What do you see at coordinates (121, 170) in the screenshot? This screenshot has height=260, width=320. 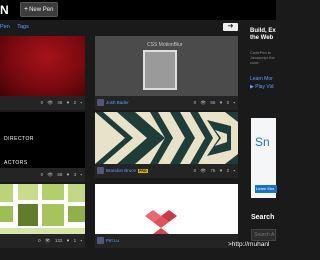 I see `author-name: Brandon Bruce` at bounding box center [121, 170].